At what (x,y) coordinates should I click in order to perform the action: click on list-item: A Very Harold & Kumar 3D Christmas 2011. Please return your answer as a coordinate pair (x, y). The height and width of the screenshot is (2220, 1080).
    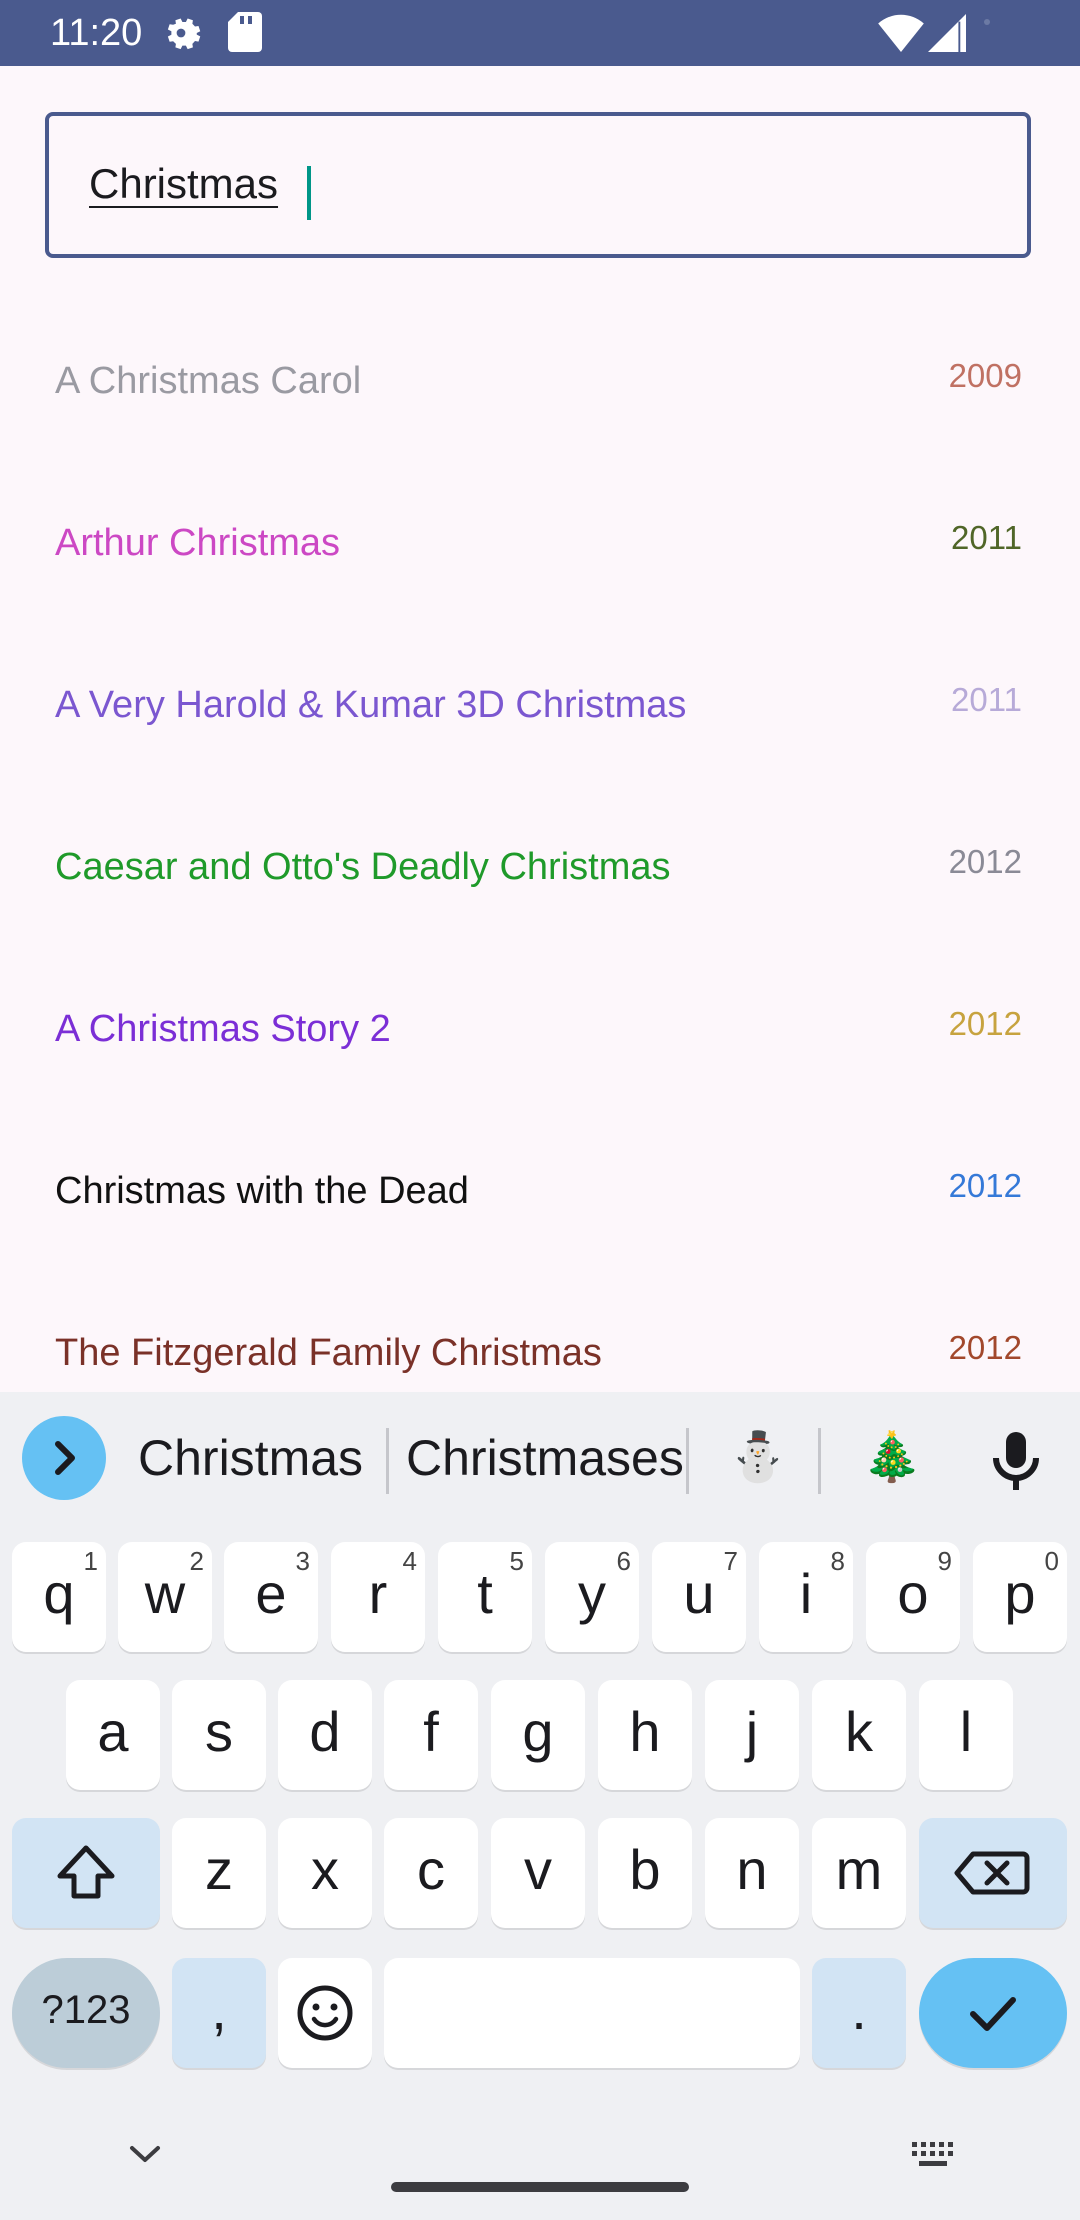
    Looking at the image, I should click on (540, 705).